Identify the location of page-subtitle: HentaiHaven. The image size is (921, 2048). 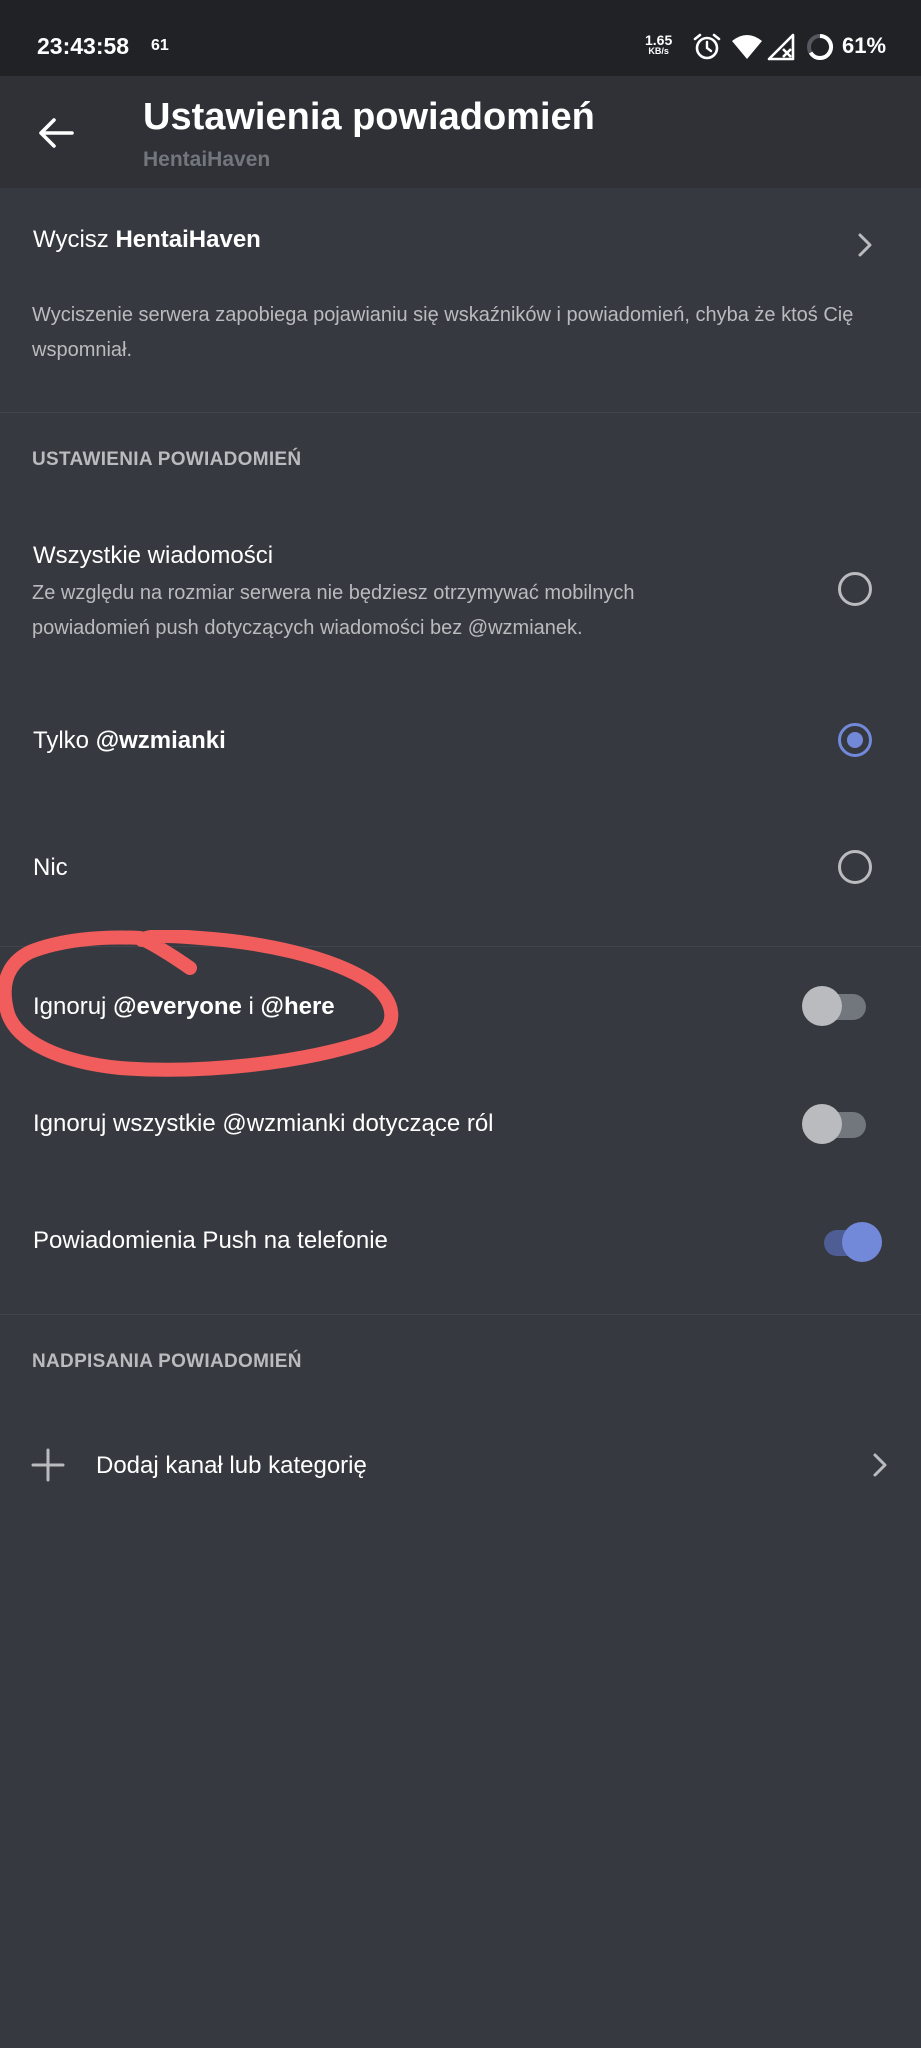
(207, 159).